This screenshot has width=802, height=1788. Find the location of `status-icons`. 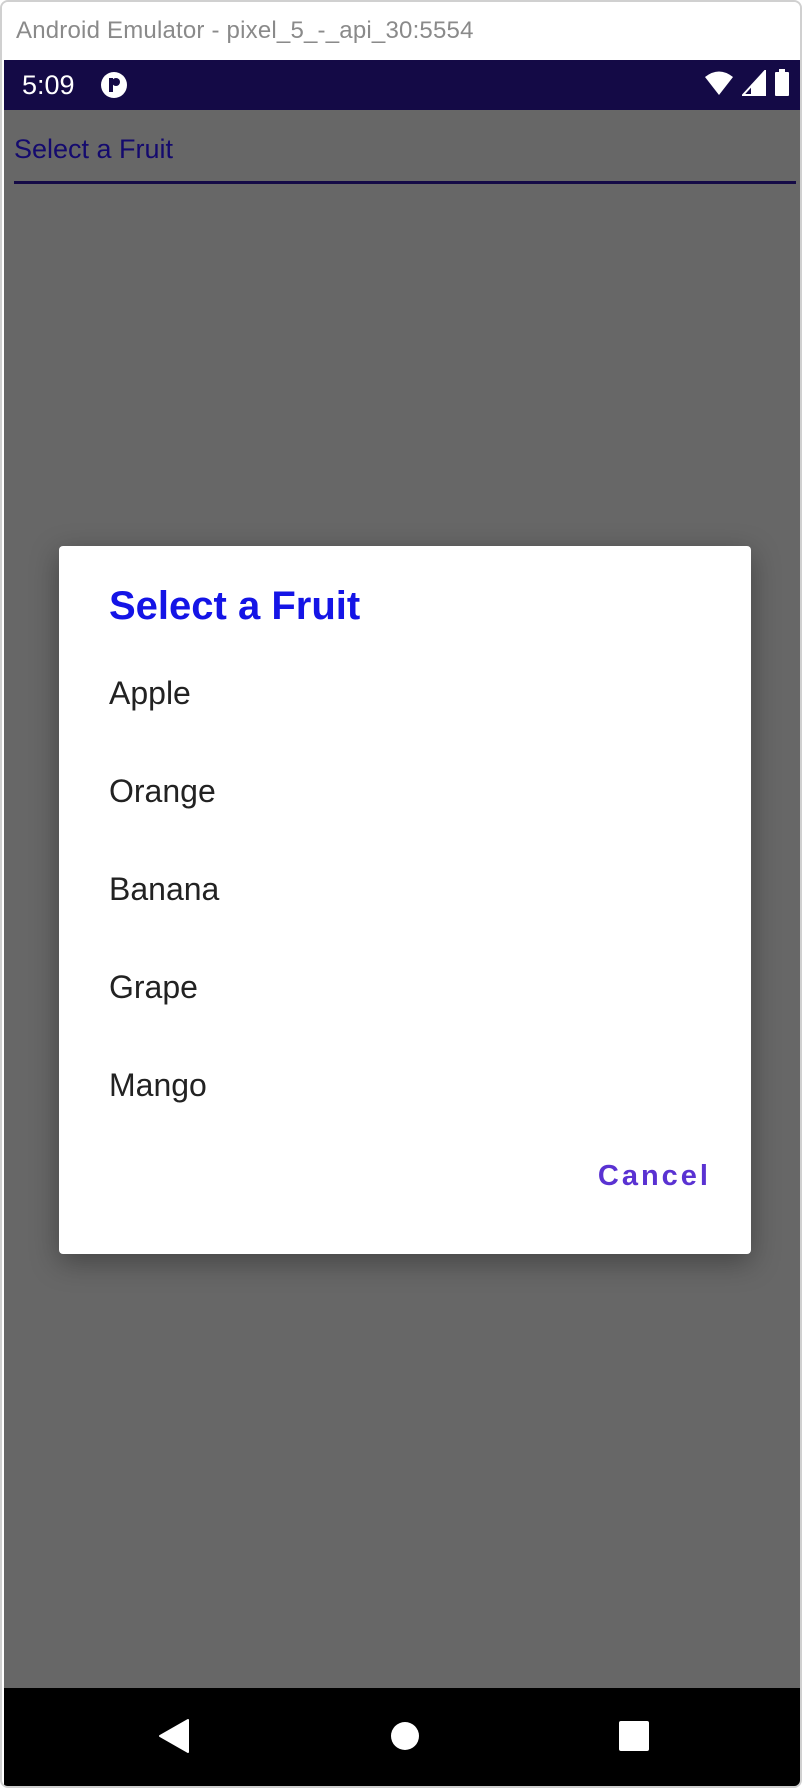

status-icons is located at coordinates (747, 84).